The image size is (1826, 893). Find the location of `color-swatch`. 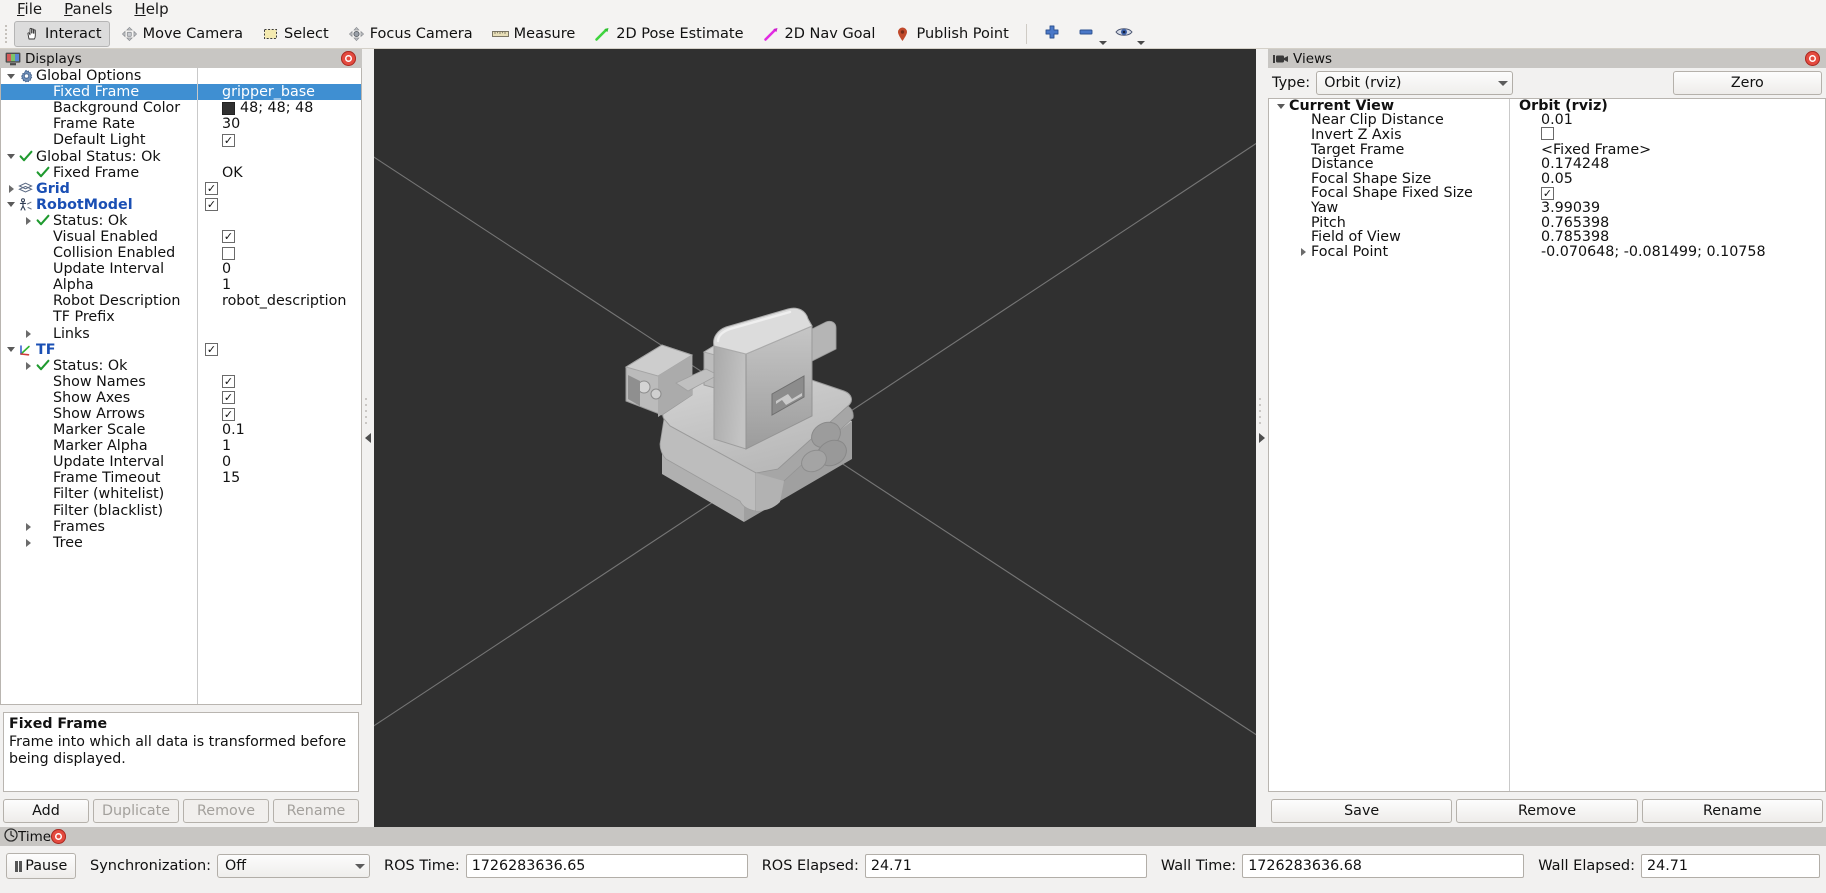

color-swatch is located at coordinates (228, 108).